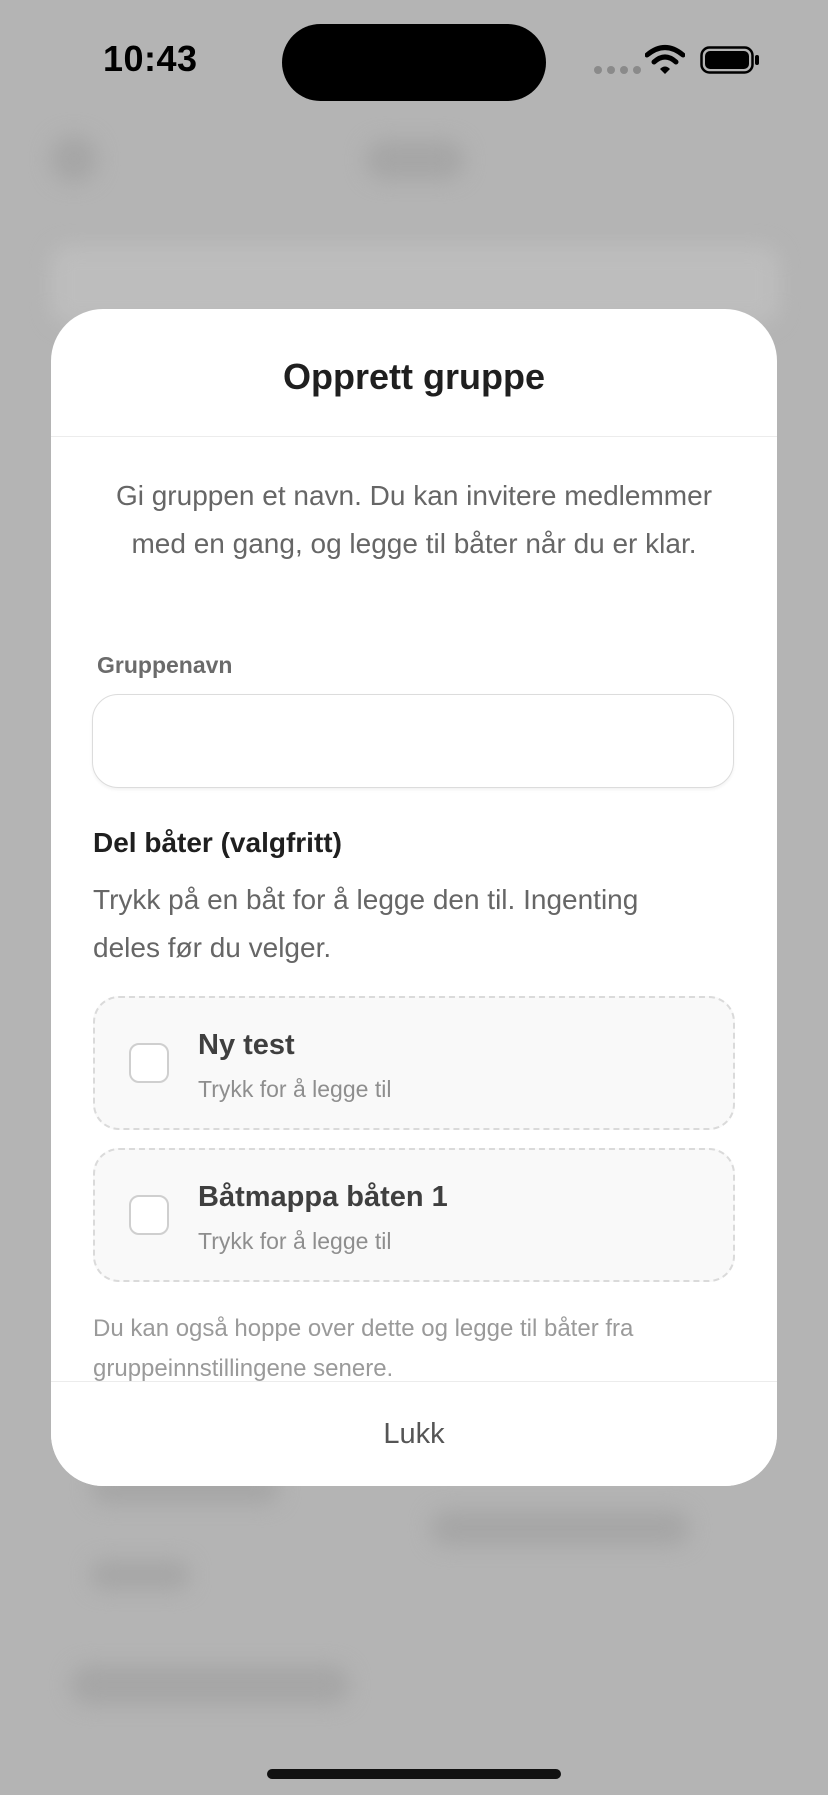 The width and height of the screenshot is (828, 1795). I want to click on share-boats-title: Del båter (valgfritt), so click(217, 842).